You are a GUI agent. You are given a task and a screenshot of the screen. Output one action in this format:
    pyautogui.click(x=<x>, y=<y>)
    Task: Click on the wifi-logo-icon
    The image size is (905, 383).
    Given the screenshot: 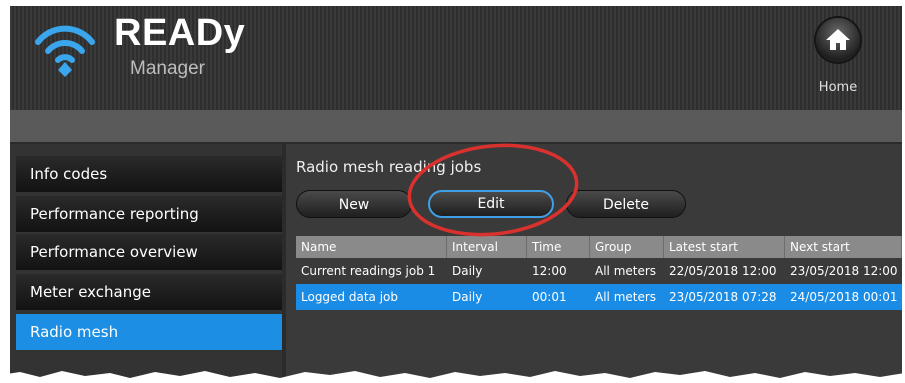 What is the action you would take?
    pyautogui.click(x=65, y=51)
    